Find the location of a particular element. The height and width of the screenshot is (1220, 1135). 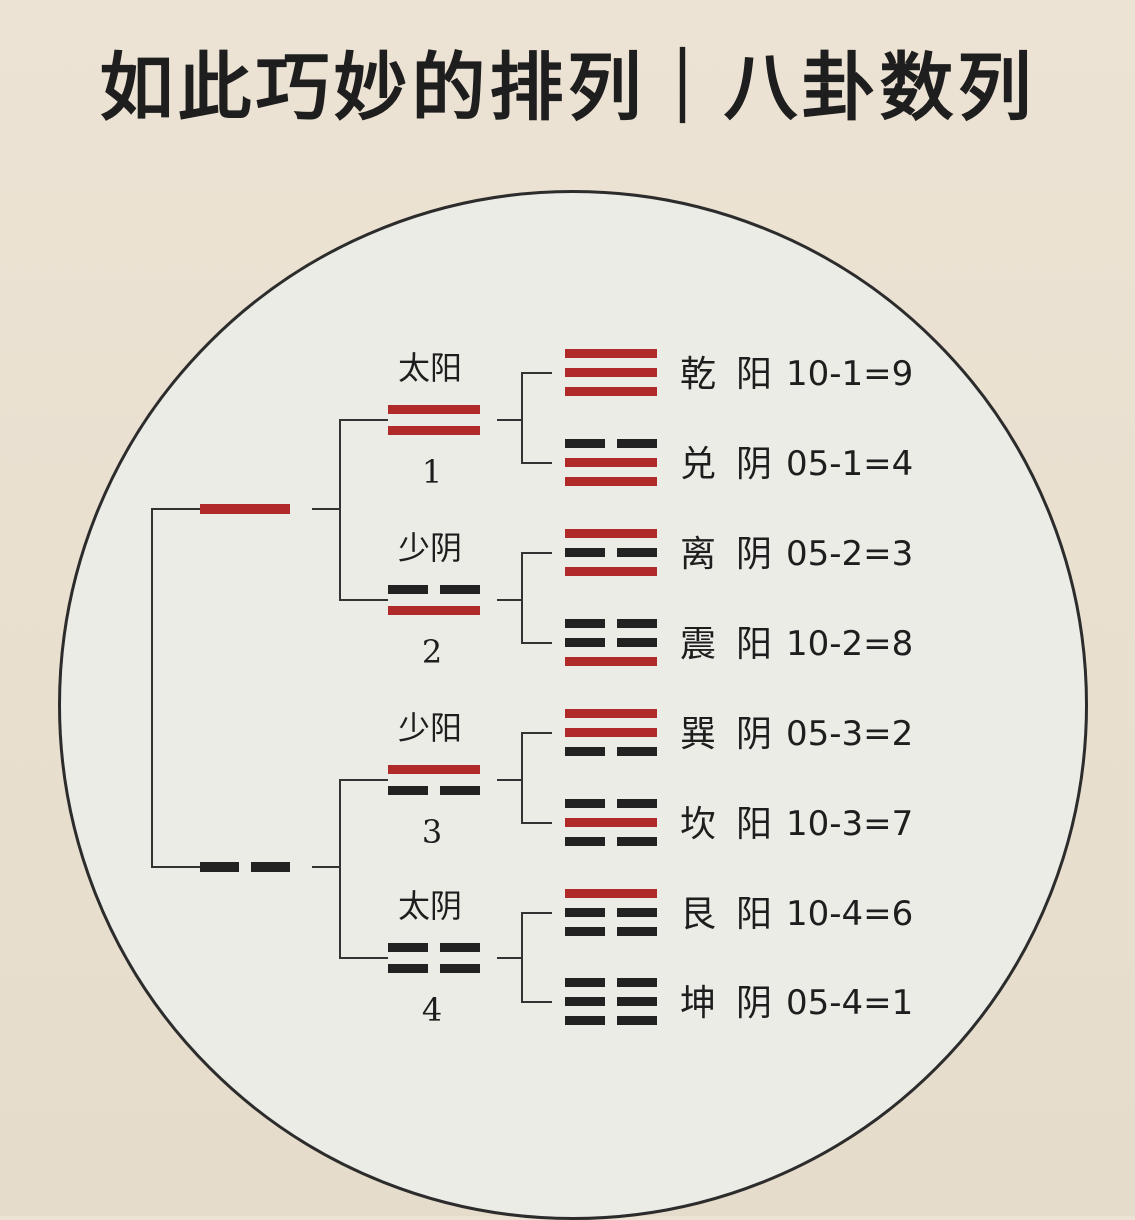

trigram-1-line-1-yang-line is located at coordinates (611, 353).